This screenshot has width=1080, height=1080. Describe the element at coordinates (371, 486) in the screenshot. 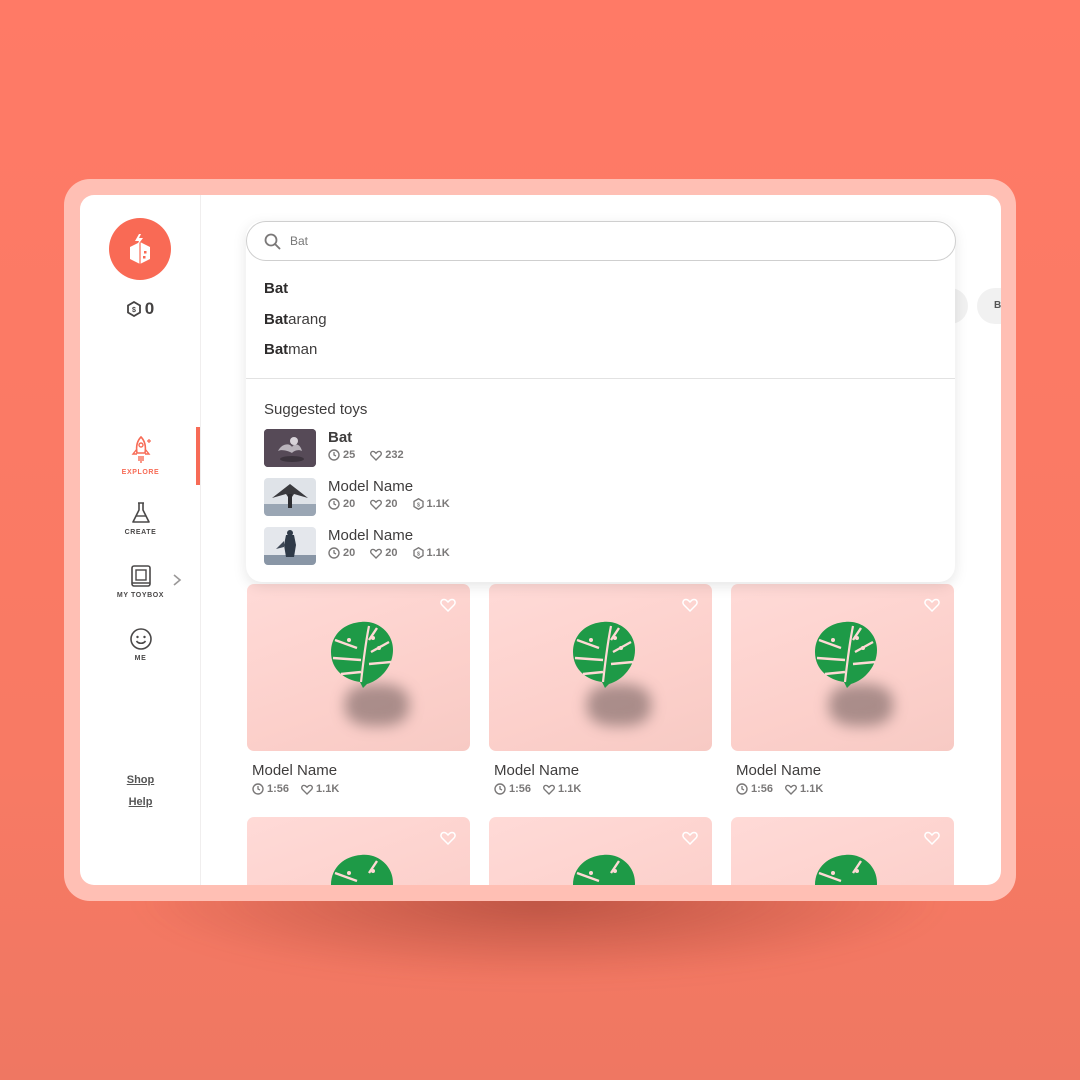

I see `toy-name: Model Name` at that location.